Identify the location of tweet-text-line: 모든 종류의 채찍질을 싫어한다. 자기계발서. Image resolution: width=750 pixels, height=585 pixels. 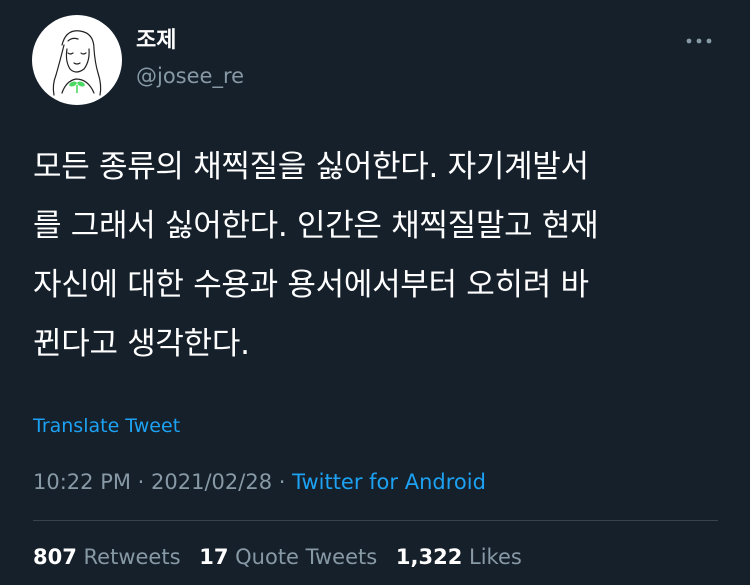
(311, 167).